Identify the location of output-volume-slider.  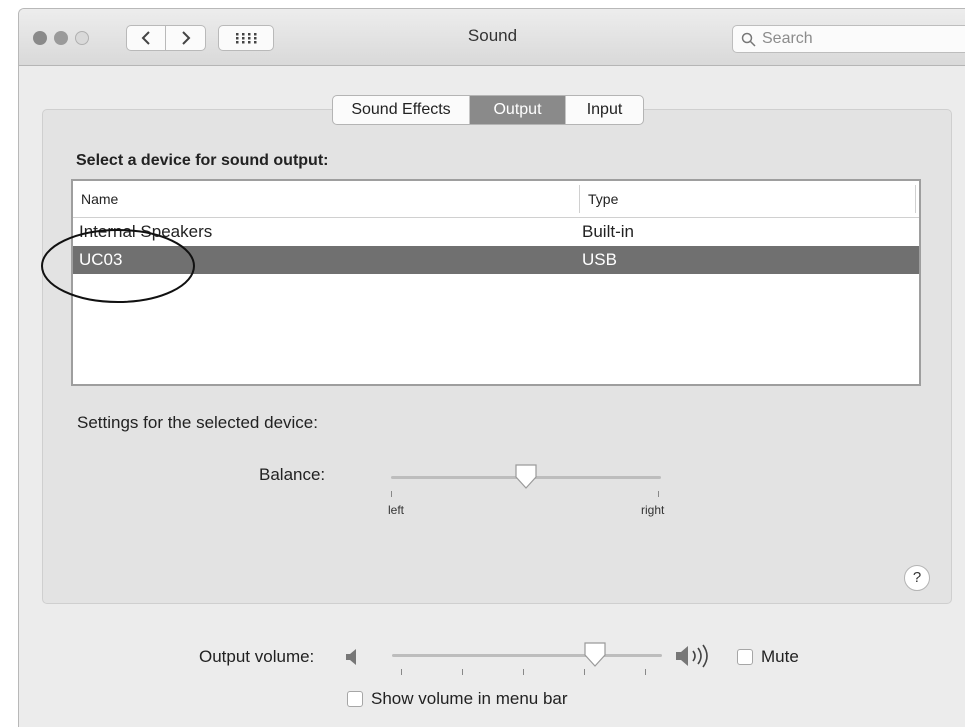
(527, 661).